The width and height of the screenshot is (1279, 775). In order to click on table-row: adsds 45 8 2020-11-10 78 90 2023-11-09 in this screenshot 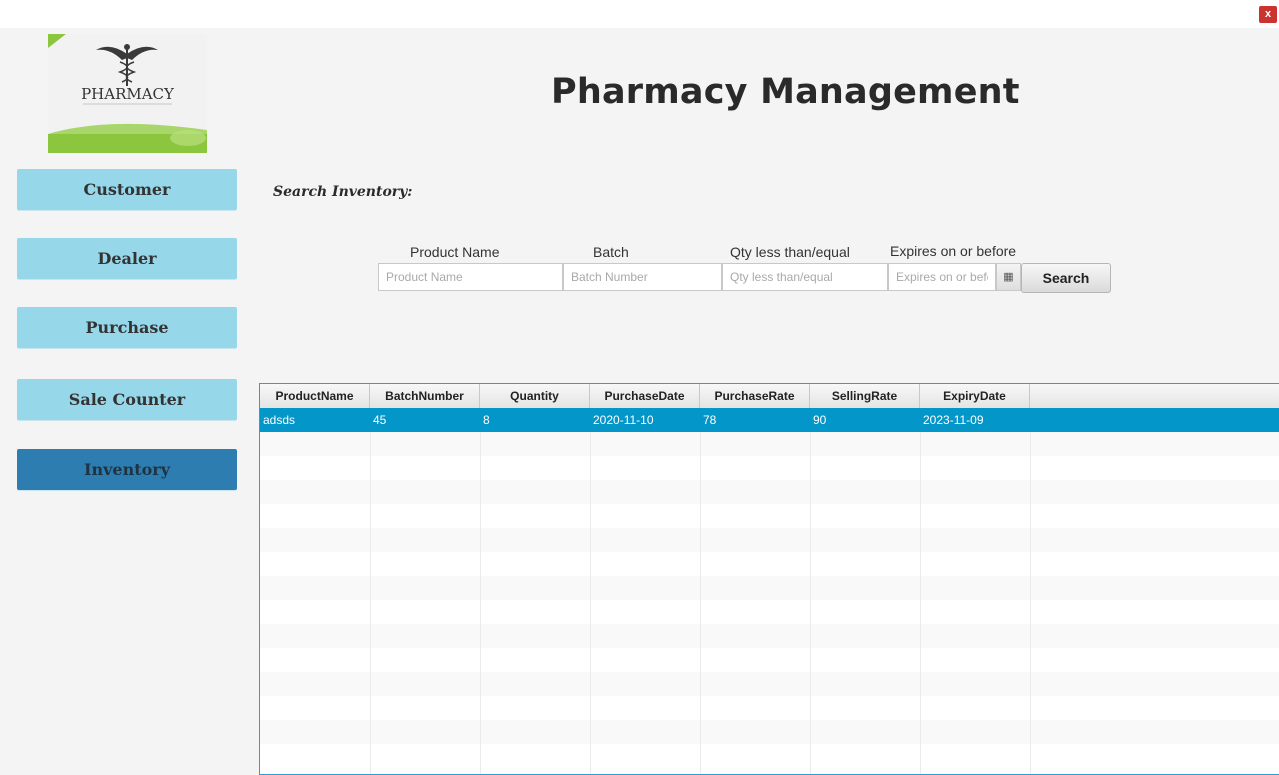, I will do `click(769, 420)`.